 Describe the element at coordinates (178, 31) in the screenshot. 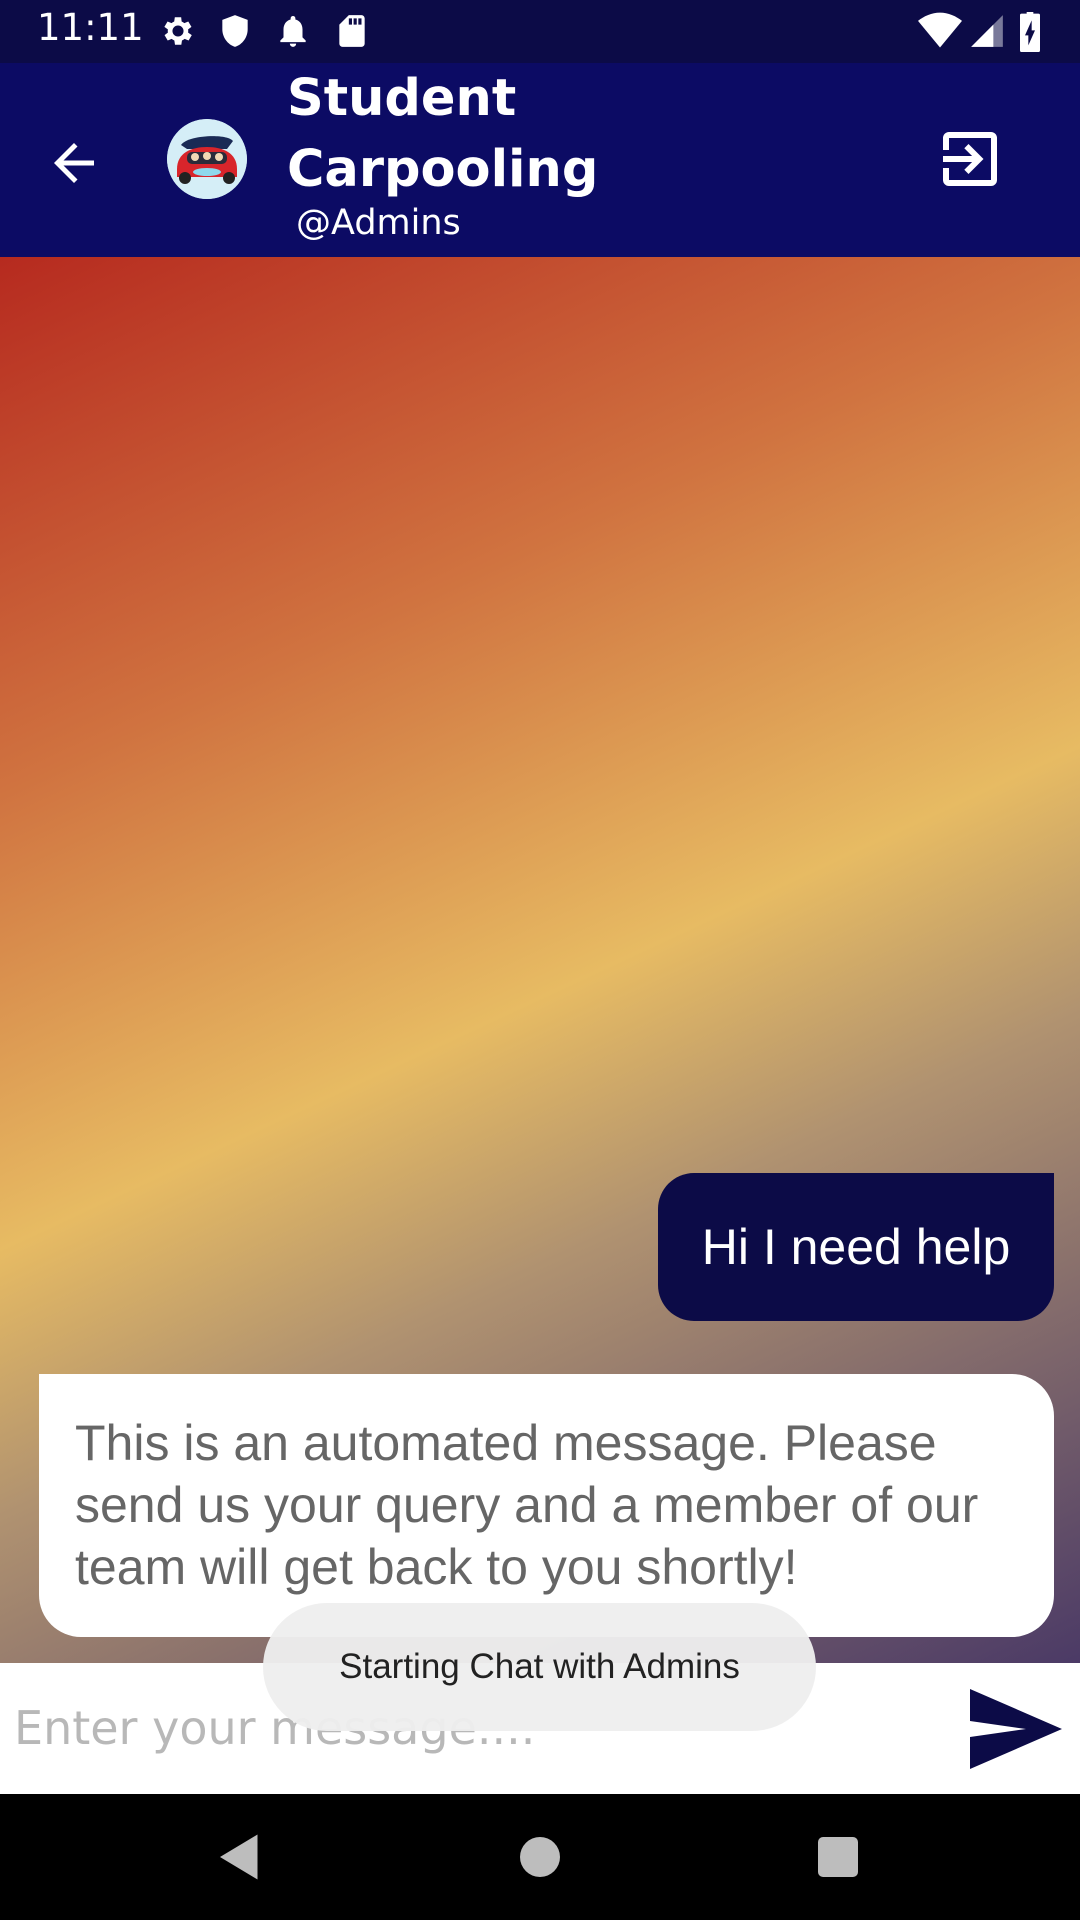

I see `settings-icon` at that location.